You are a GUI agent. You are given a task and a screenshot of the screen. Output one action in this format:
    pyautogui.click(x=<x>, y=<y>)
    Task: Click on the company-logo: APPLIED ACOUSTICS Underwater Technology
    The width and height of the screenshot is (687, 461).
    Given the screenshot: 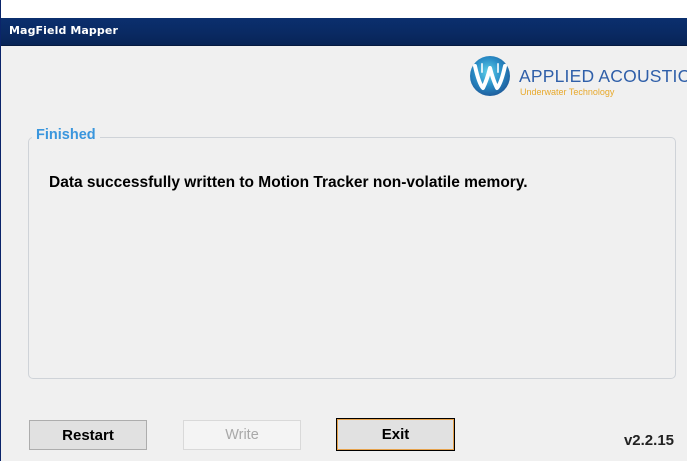 What is the action you would take?
    pyautogui.click(x=577, y=78)
    